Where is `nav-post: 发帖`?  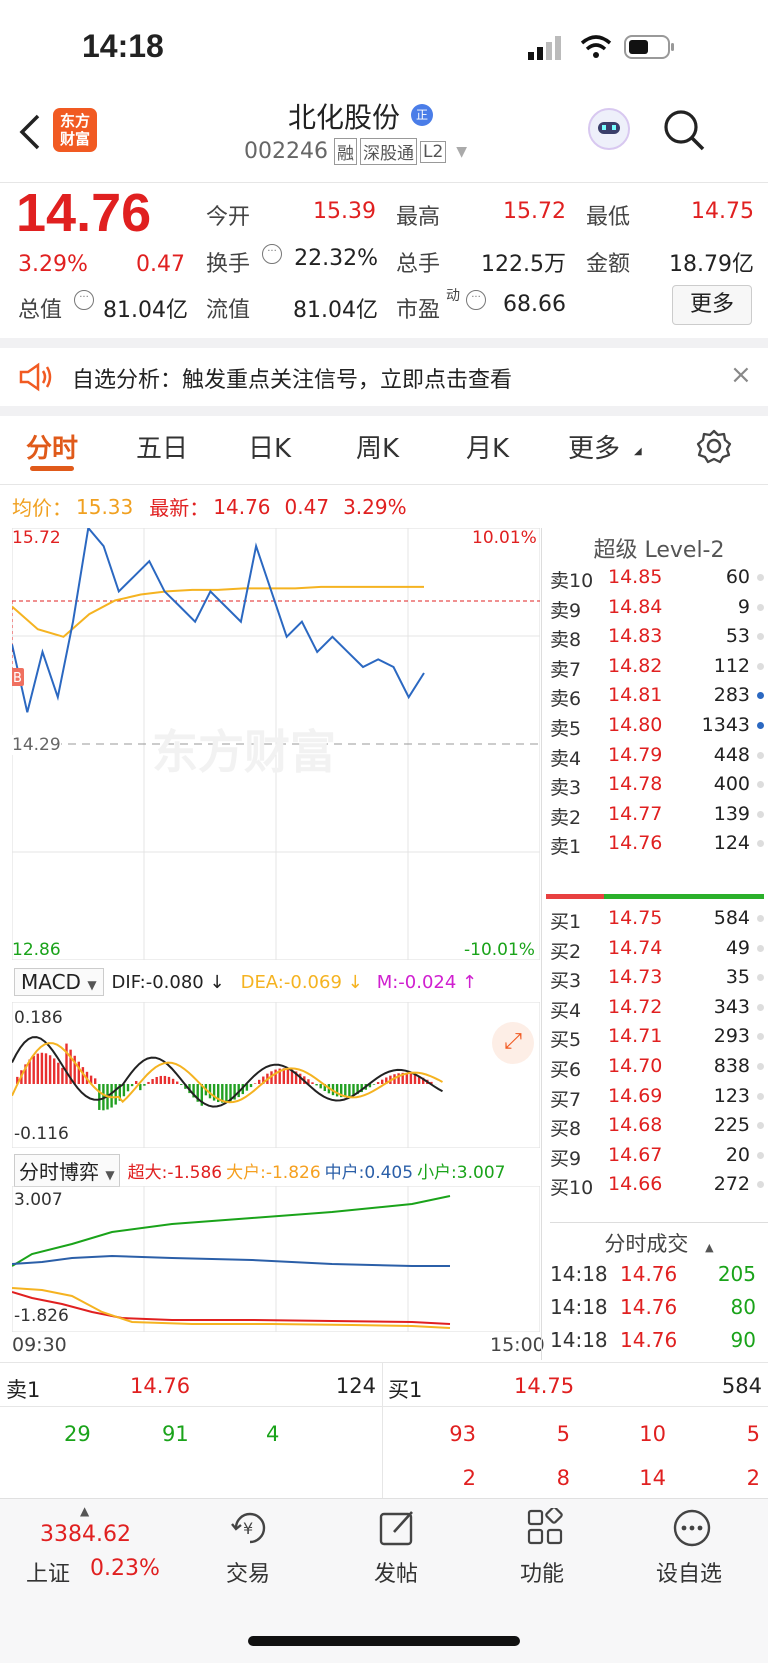
nav-post: 发帖 is located at coordinates (396, 1572).